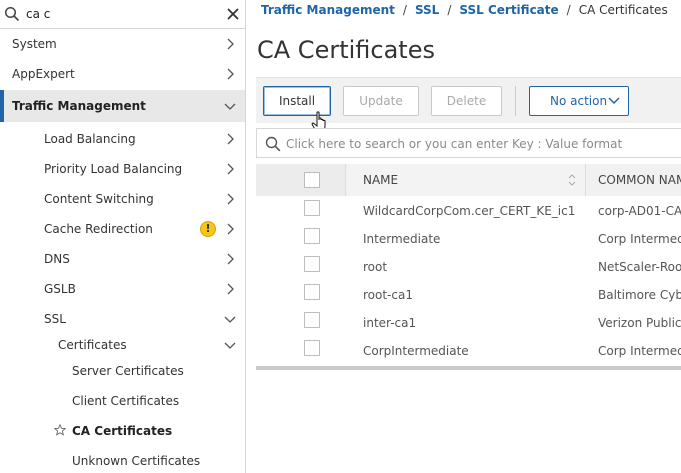 The width and height of the screenshot is (681, 473). I want to click on column-header-name: NAME, so click(466, 180).